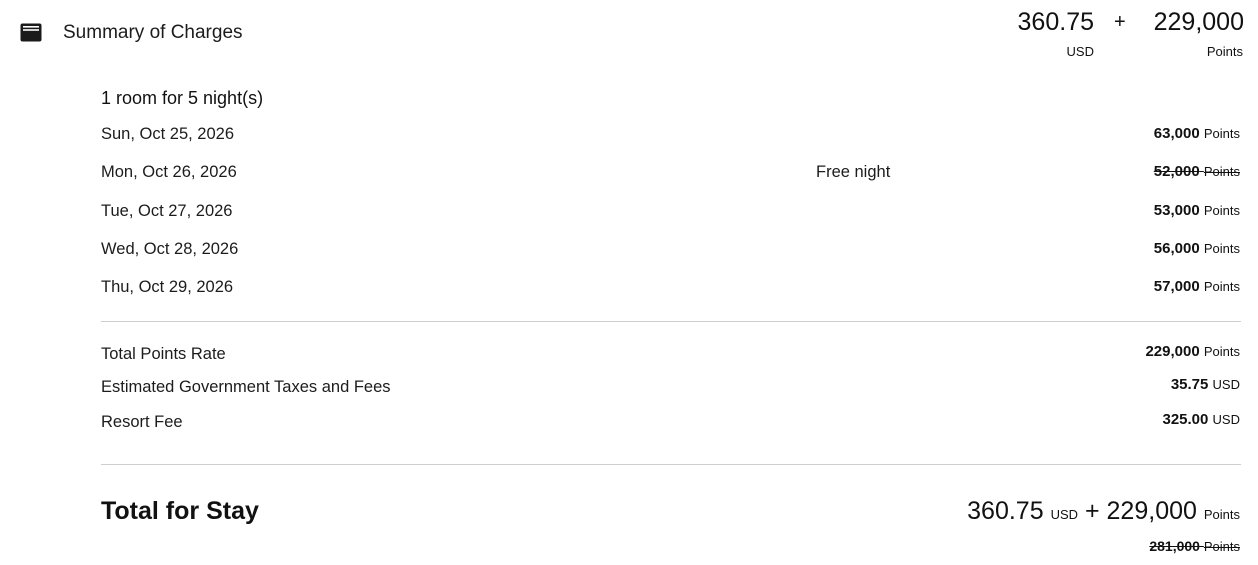  What do you see at coordinates (853, 172) in the screenshot?
I see `free-night-note: Free night` at bounding box center [853, 172].